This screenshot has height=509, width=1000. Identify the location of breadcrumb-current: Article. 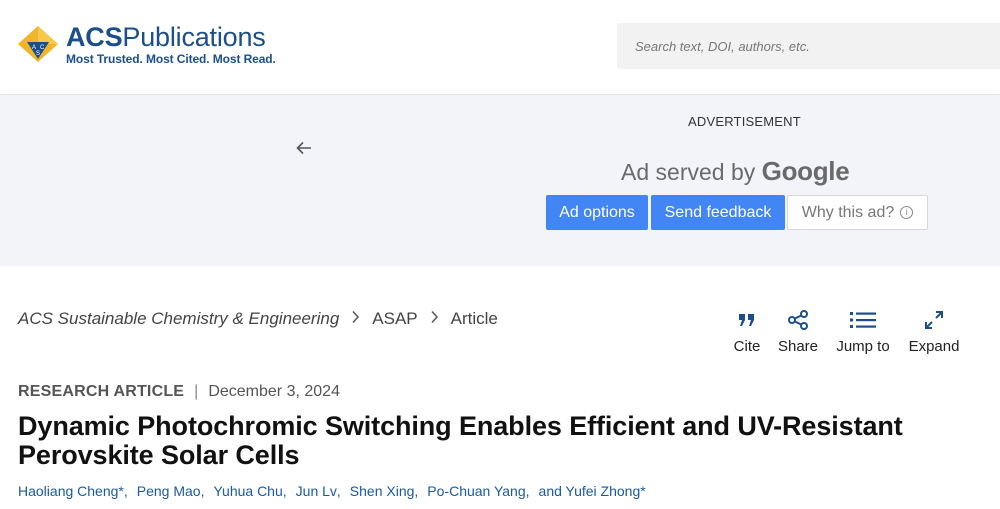
(474, 318).